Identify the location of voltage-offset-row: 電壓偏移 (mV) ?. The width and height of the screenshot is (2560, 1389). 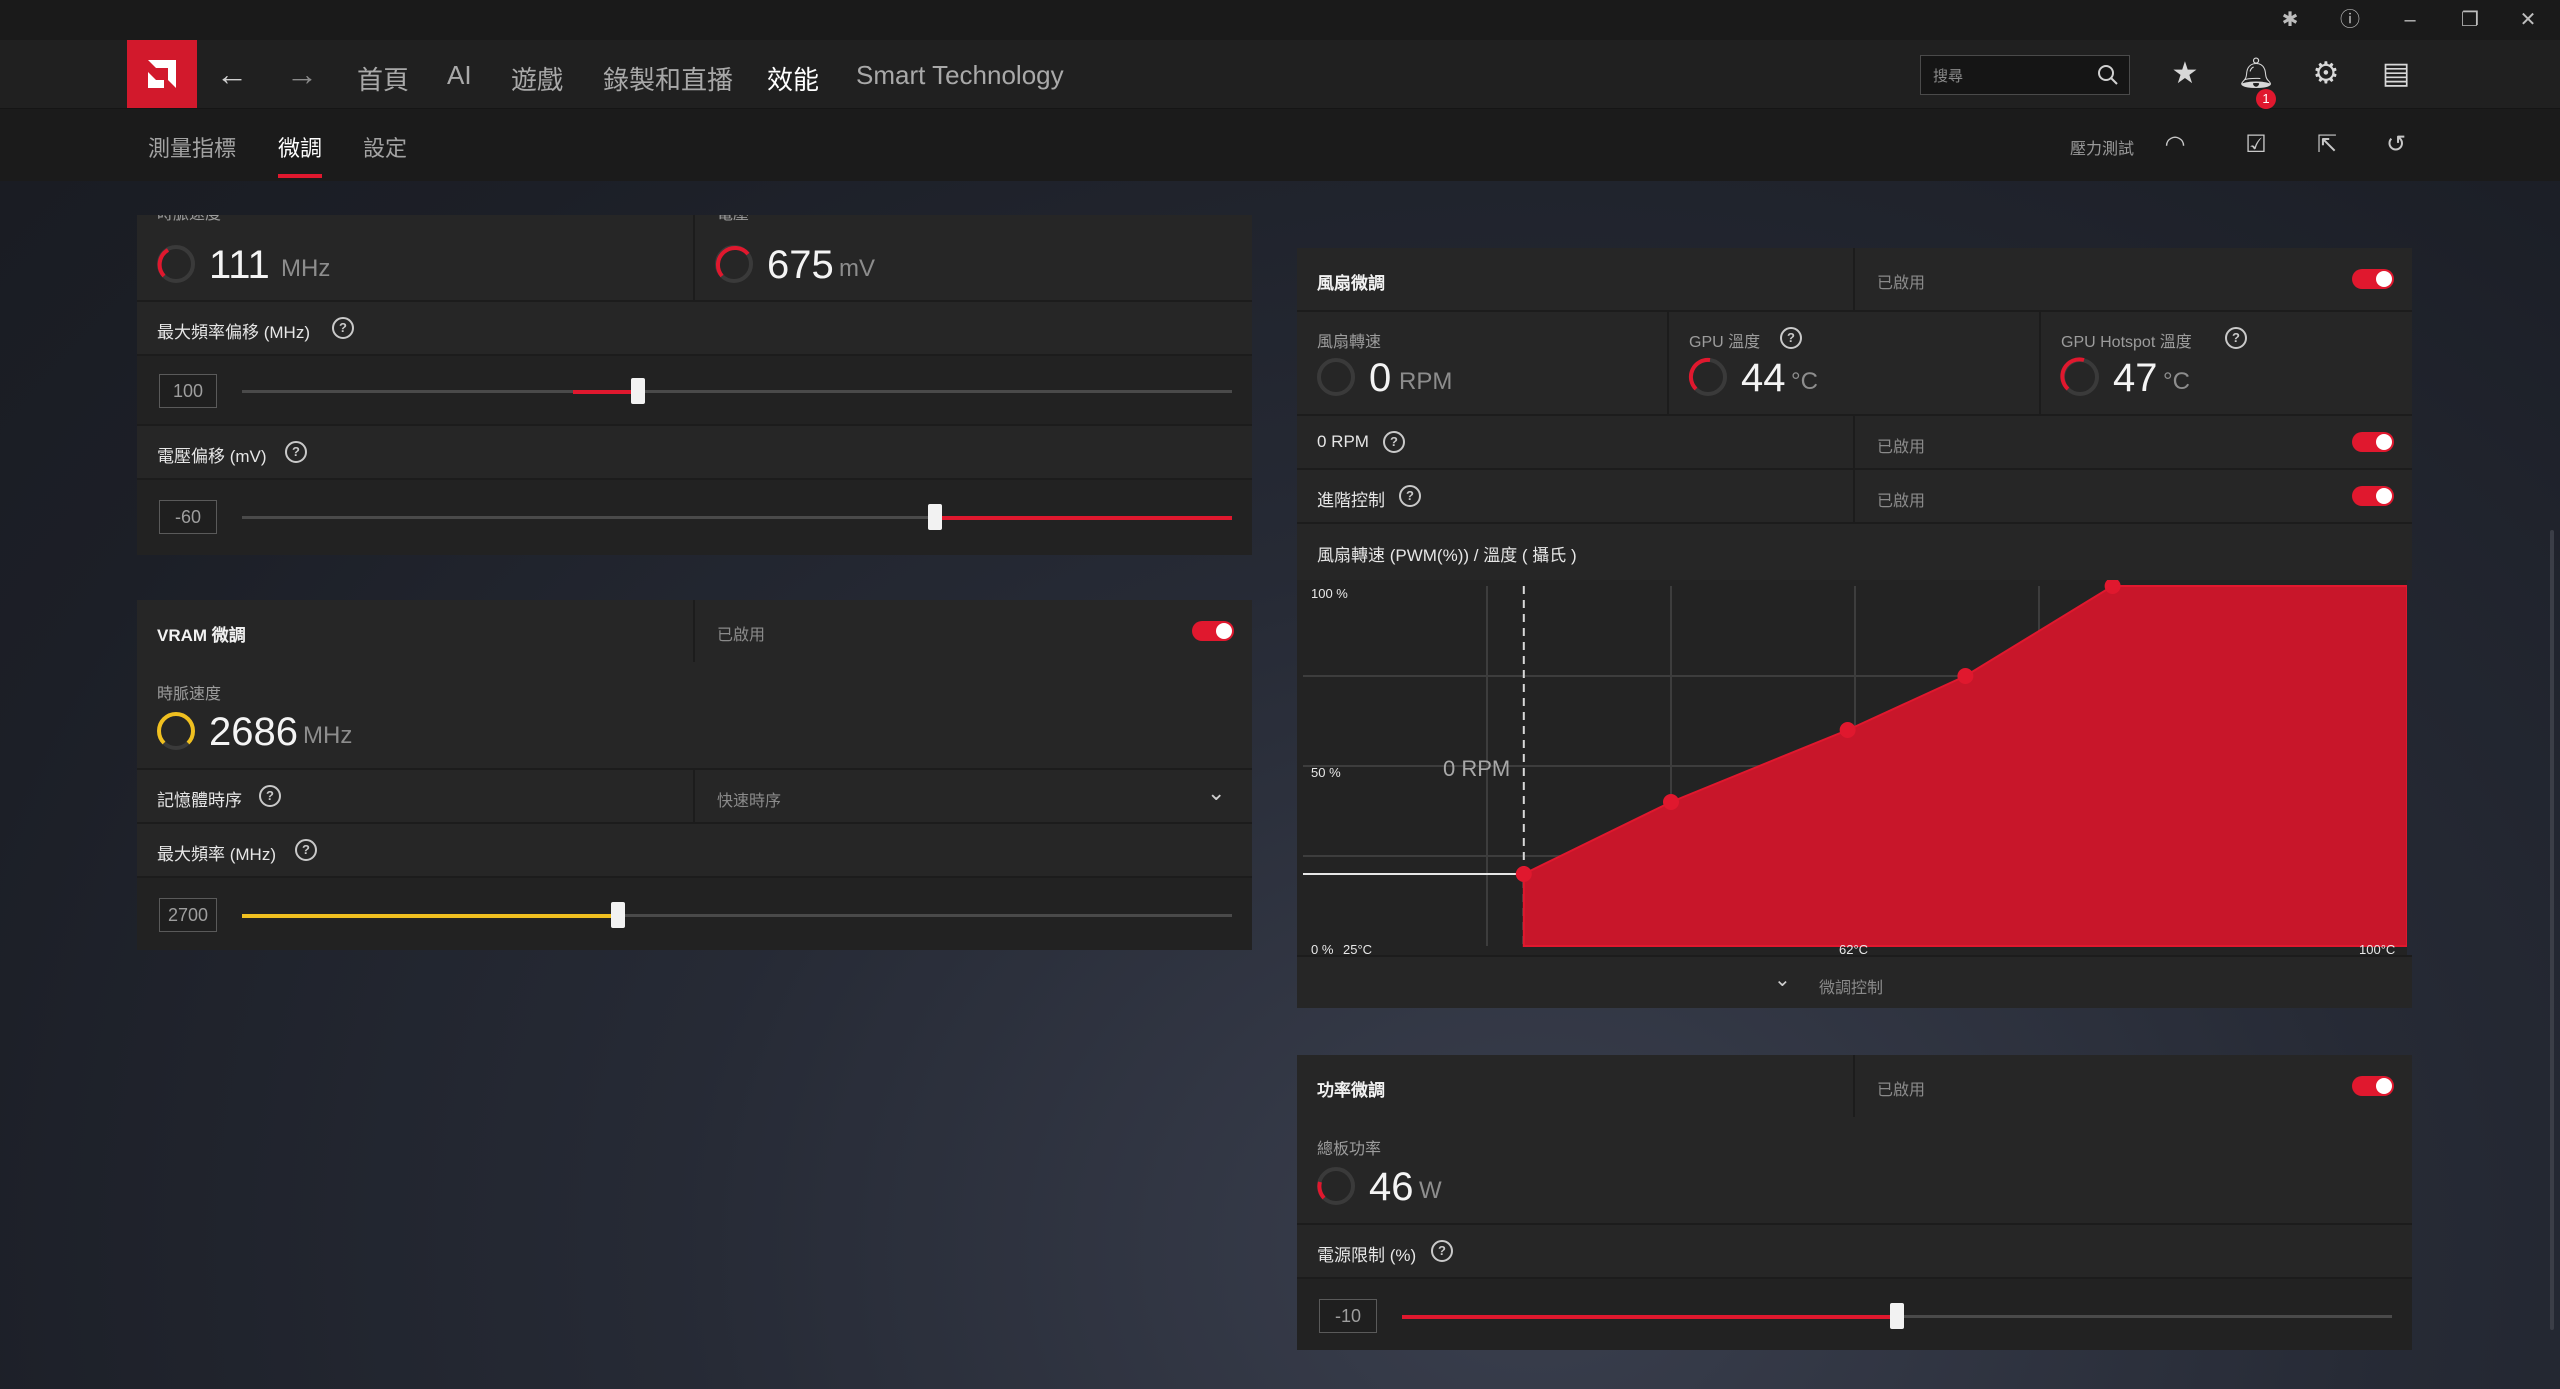
(694, 451).